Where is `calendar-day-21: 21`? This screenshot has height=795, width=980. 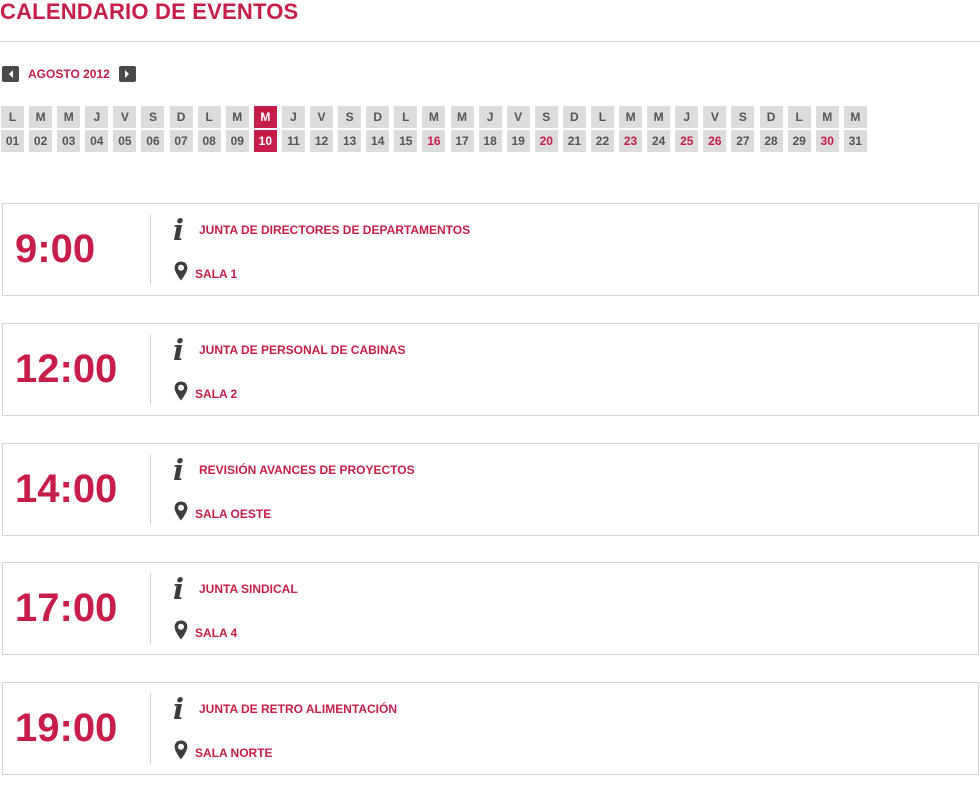 calendar-day-21: 21 is located at coordinates (574, 141).